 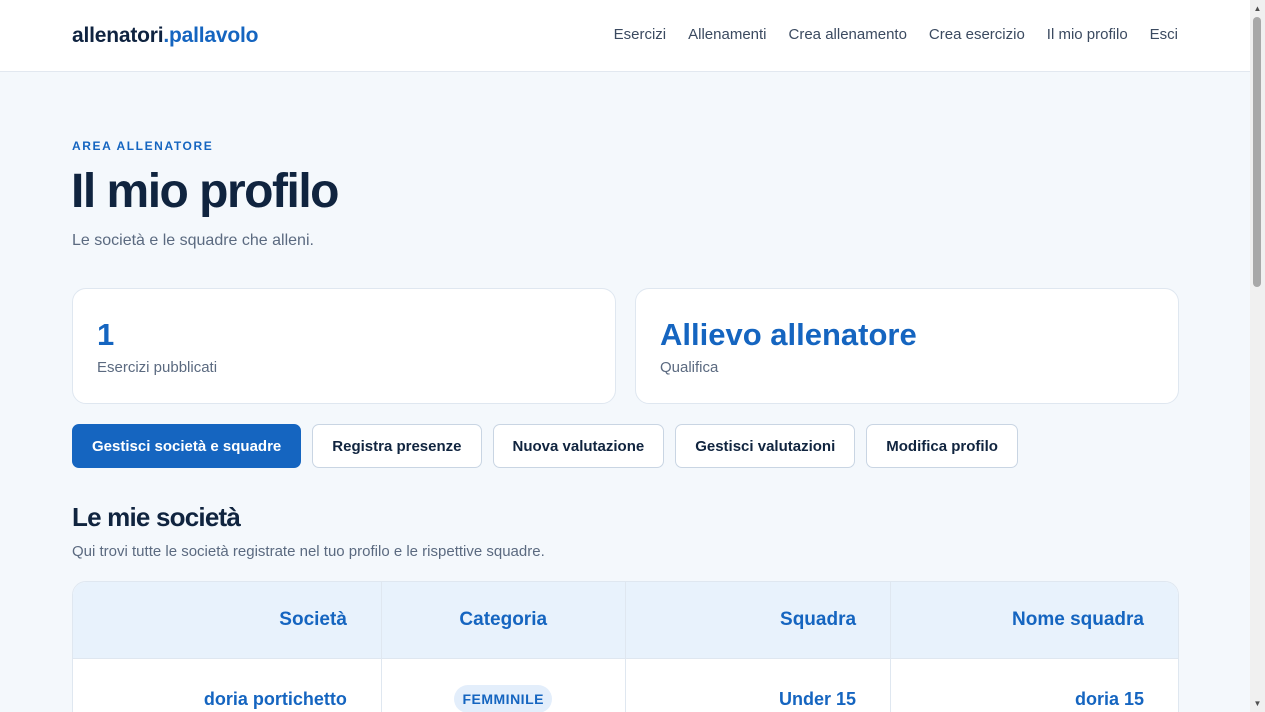 I want to click on record-attendance-button: Registra presenze, so click(x=397, y=446).